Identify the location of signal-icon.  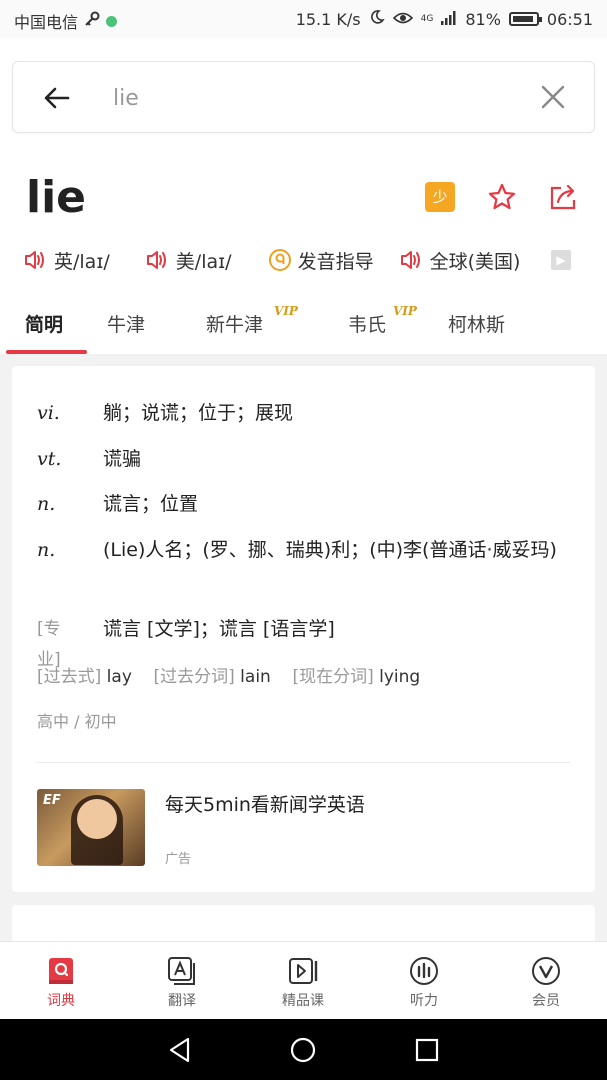
(449, 19).